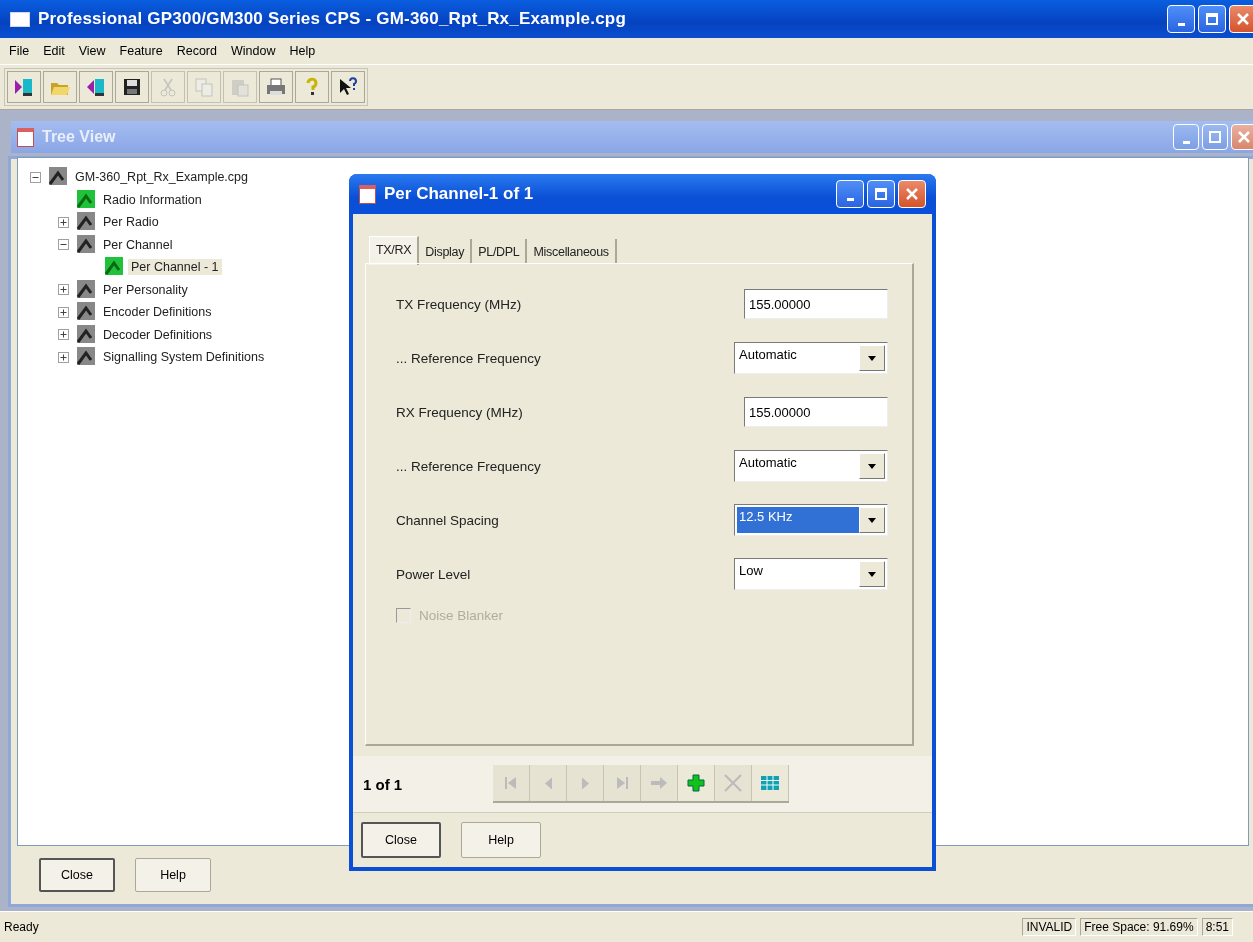 This screenshot has width=1253, height=942. I want to click on tree-item: Per Radio, so click(131, 222).